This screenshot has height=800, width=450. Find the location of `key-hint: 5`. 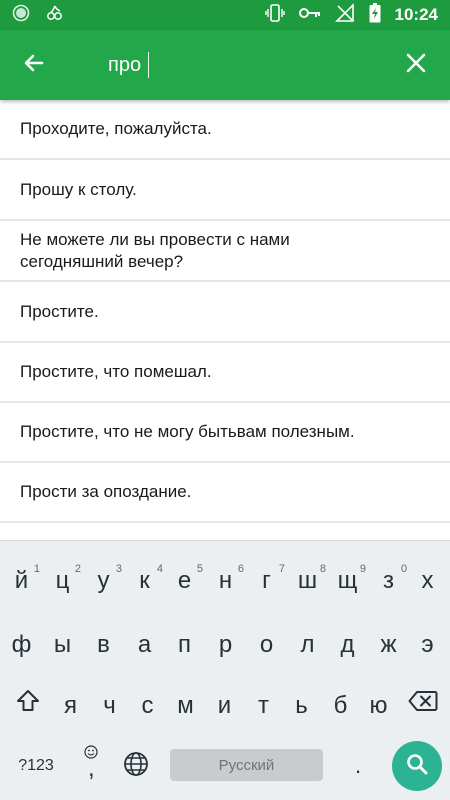

key-hint: 5 is located at coordinates (199, 569).